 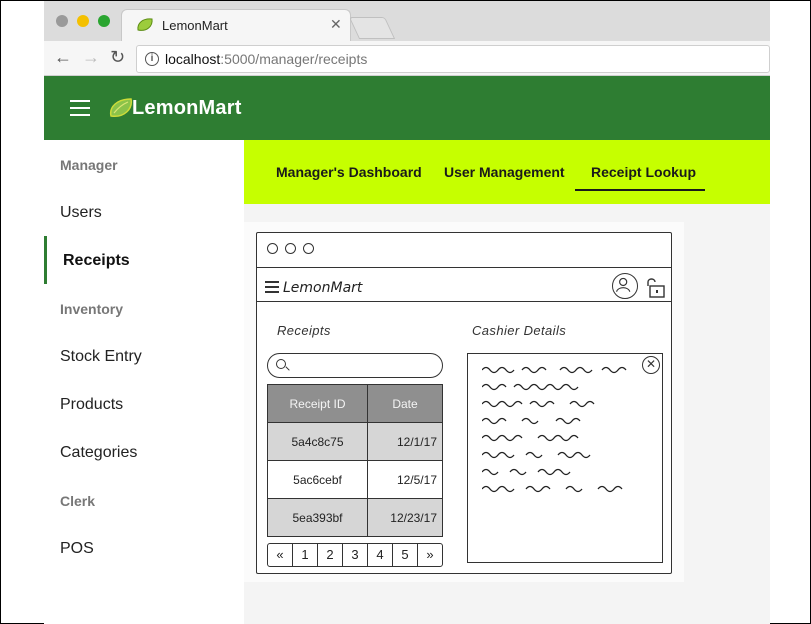 I want to click on menu-icon, so click(x=80, y=108).